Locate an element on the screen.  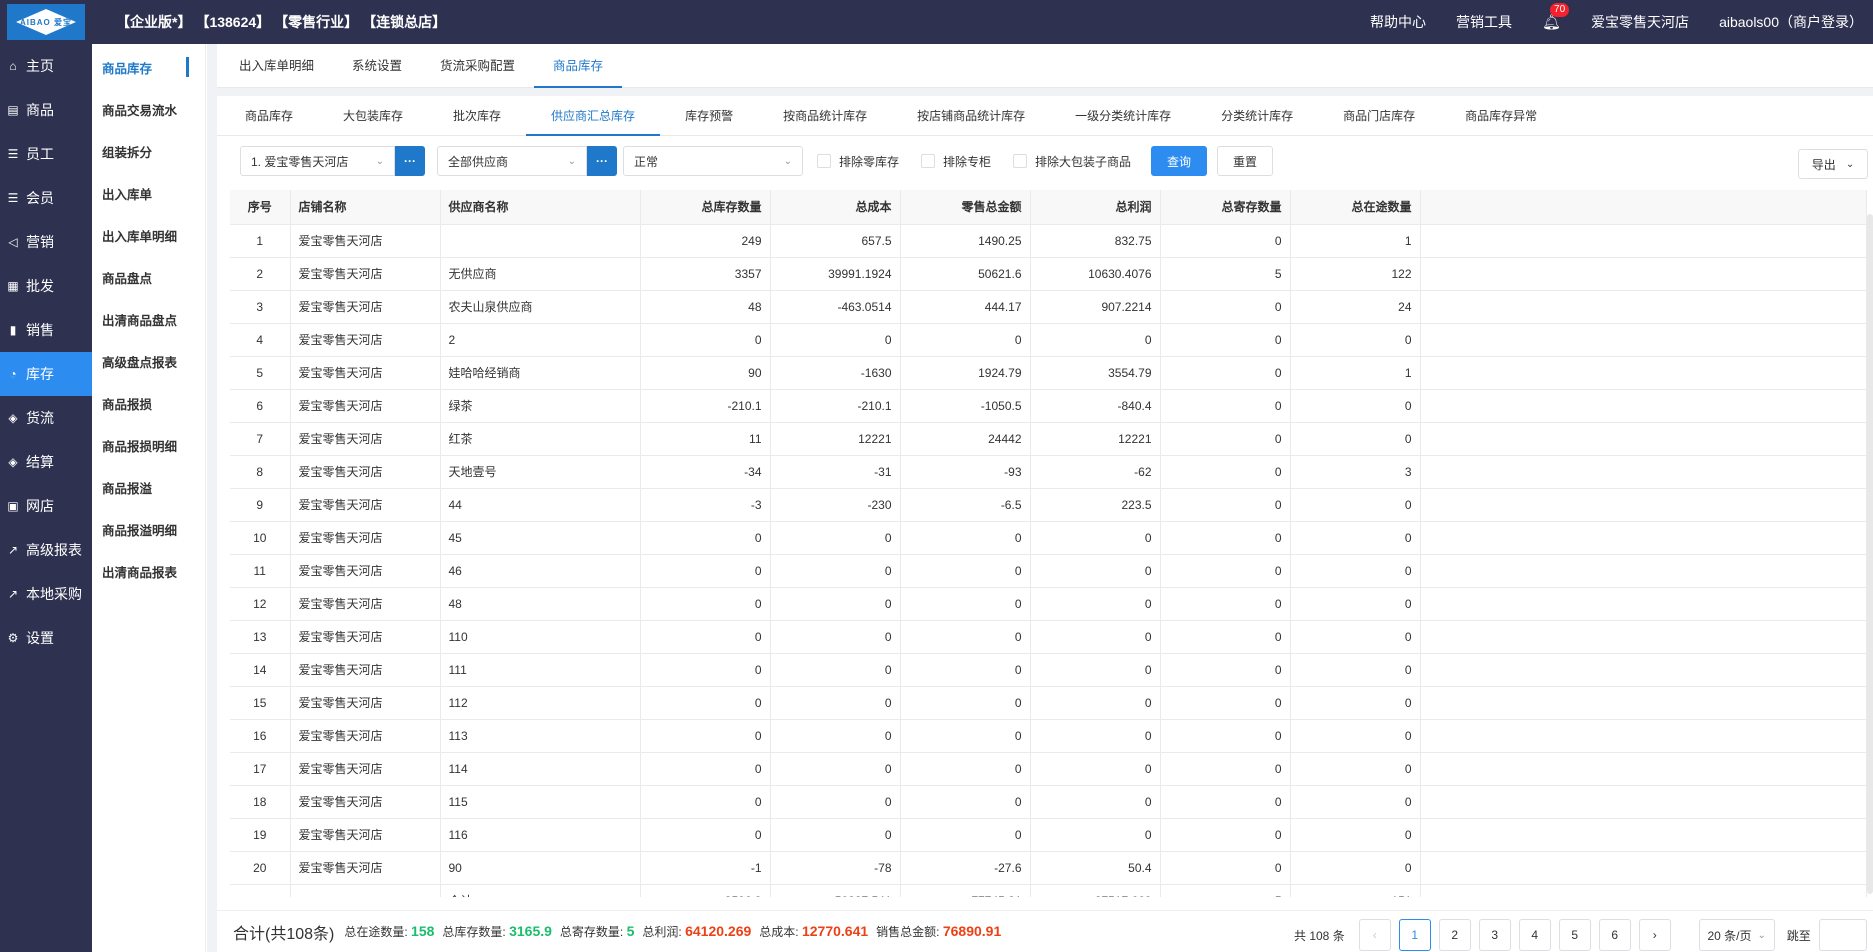
supplier-select: 全部供应商 ⌄ is located at coordinates (512, 161).